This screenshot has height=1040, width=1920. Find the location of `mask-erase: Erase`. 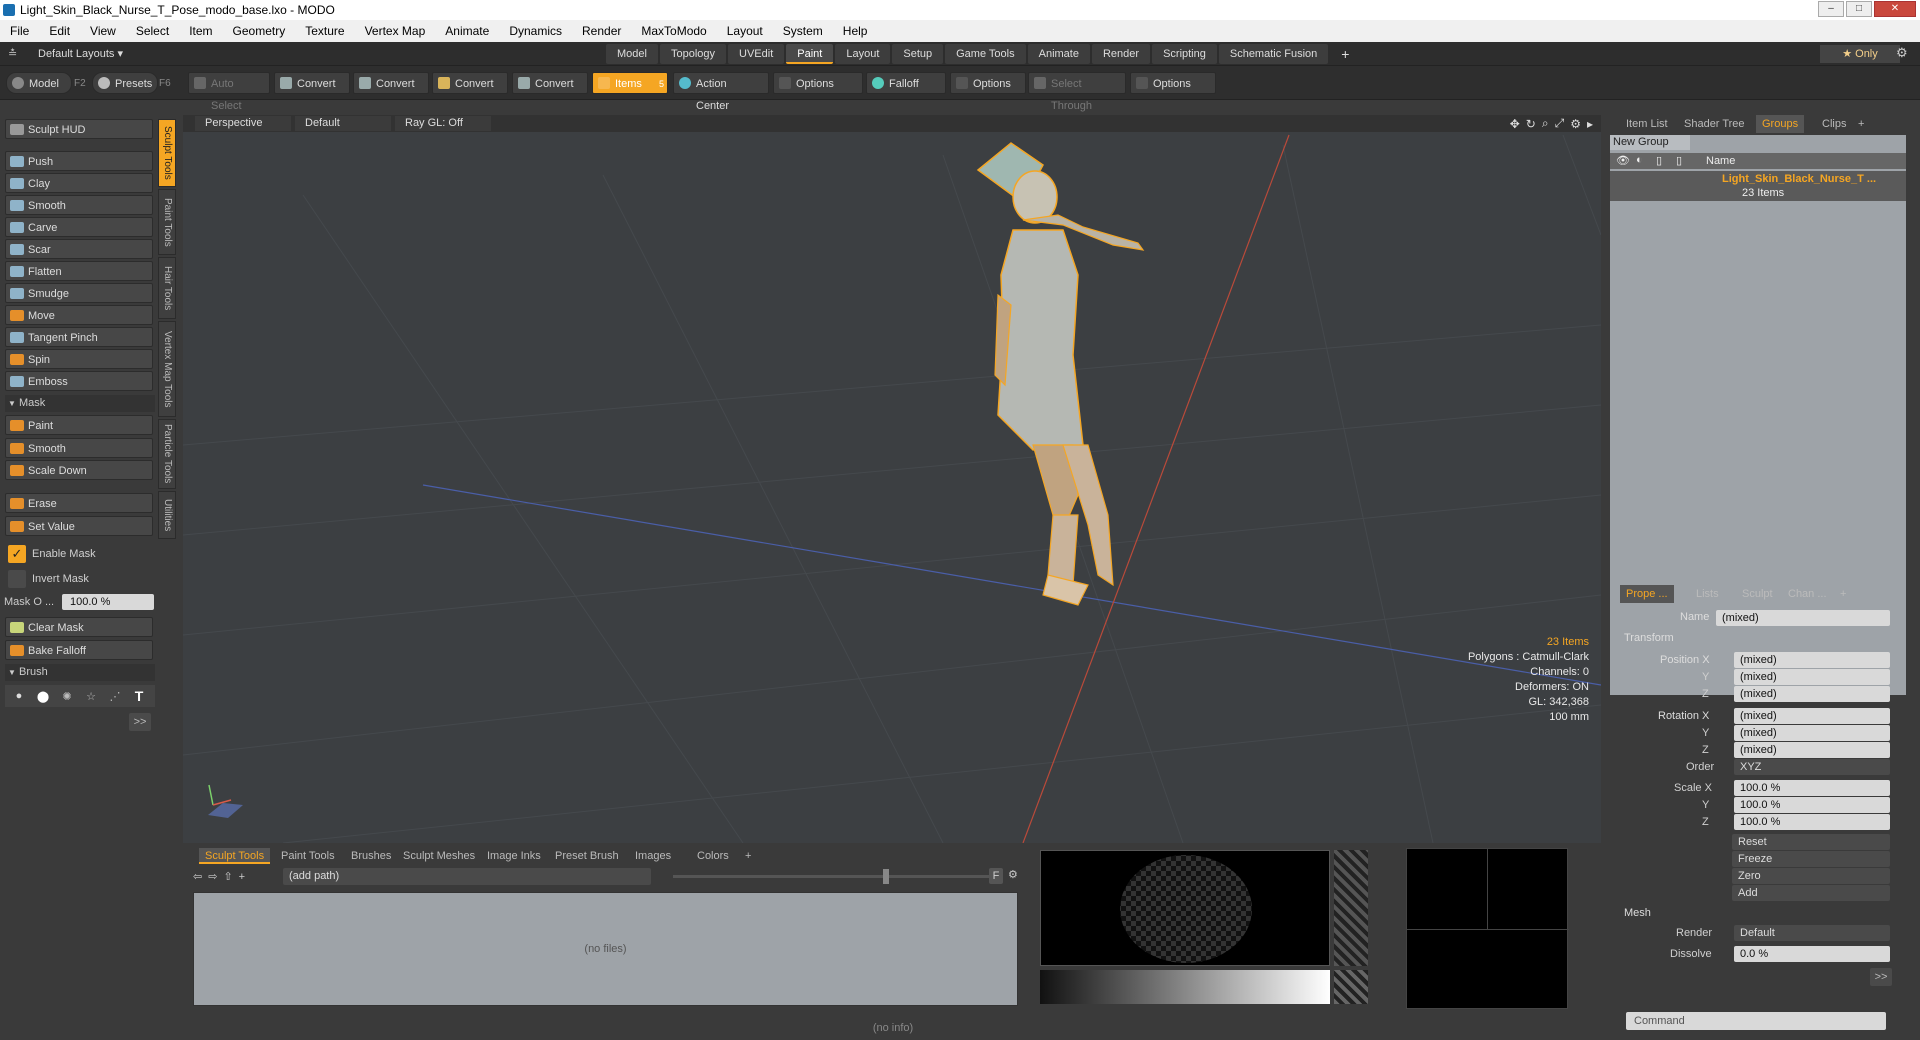

mask-erase: Erase is located at coordinates (79, 503).